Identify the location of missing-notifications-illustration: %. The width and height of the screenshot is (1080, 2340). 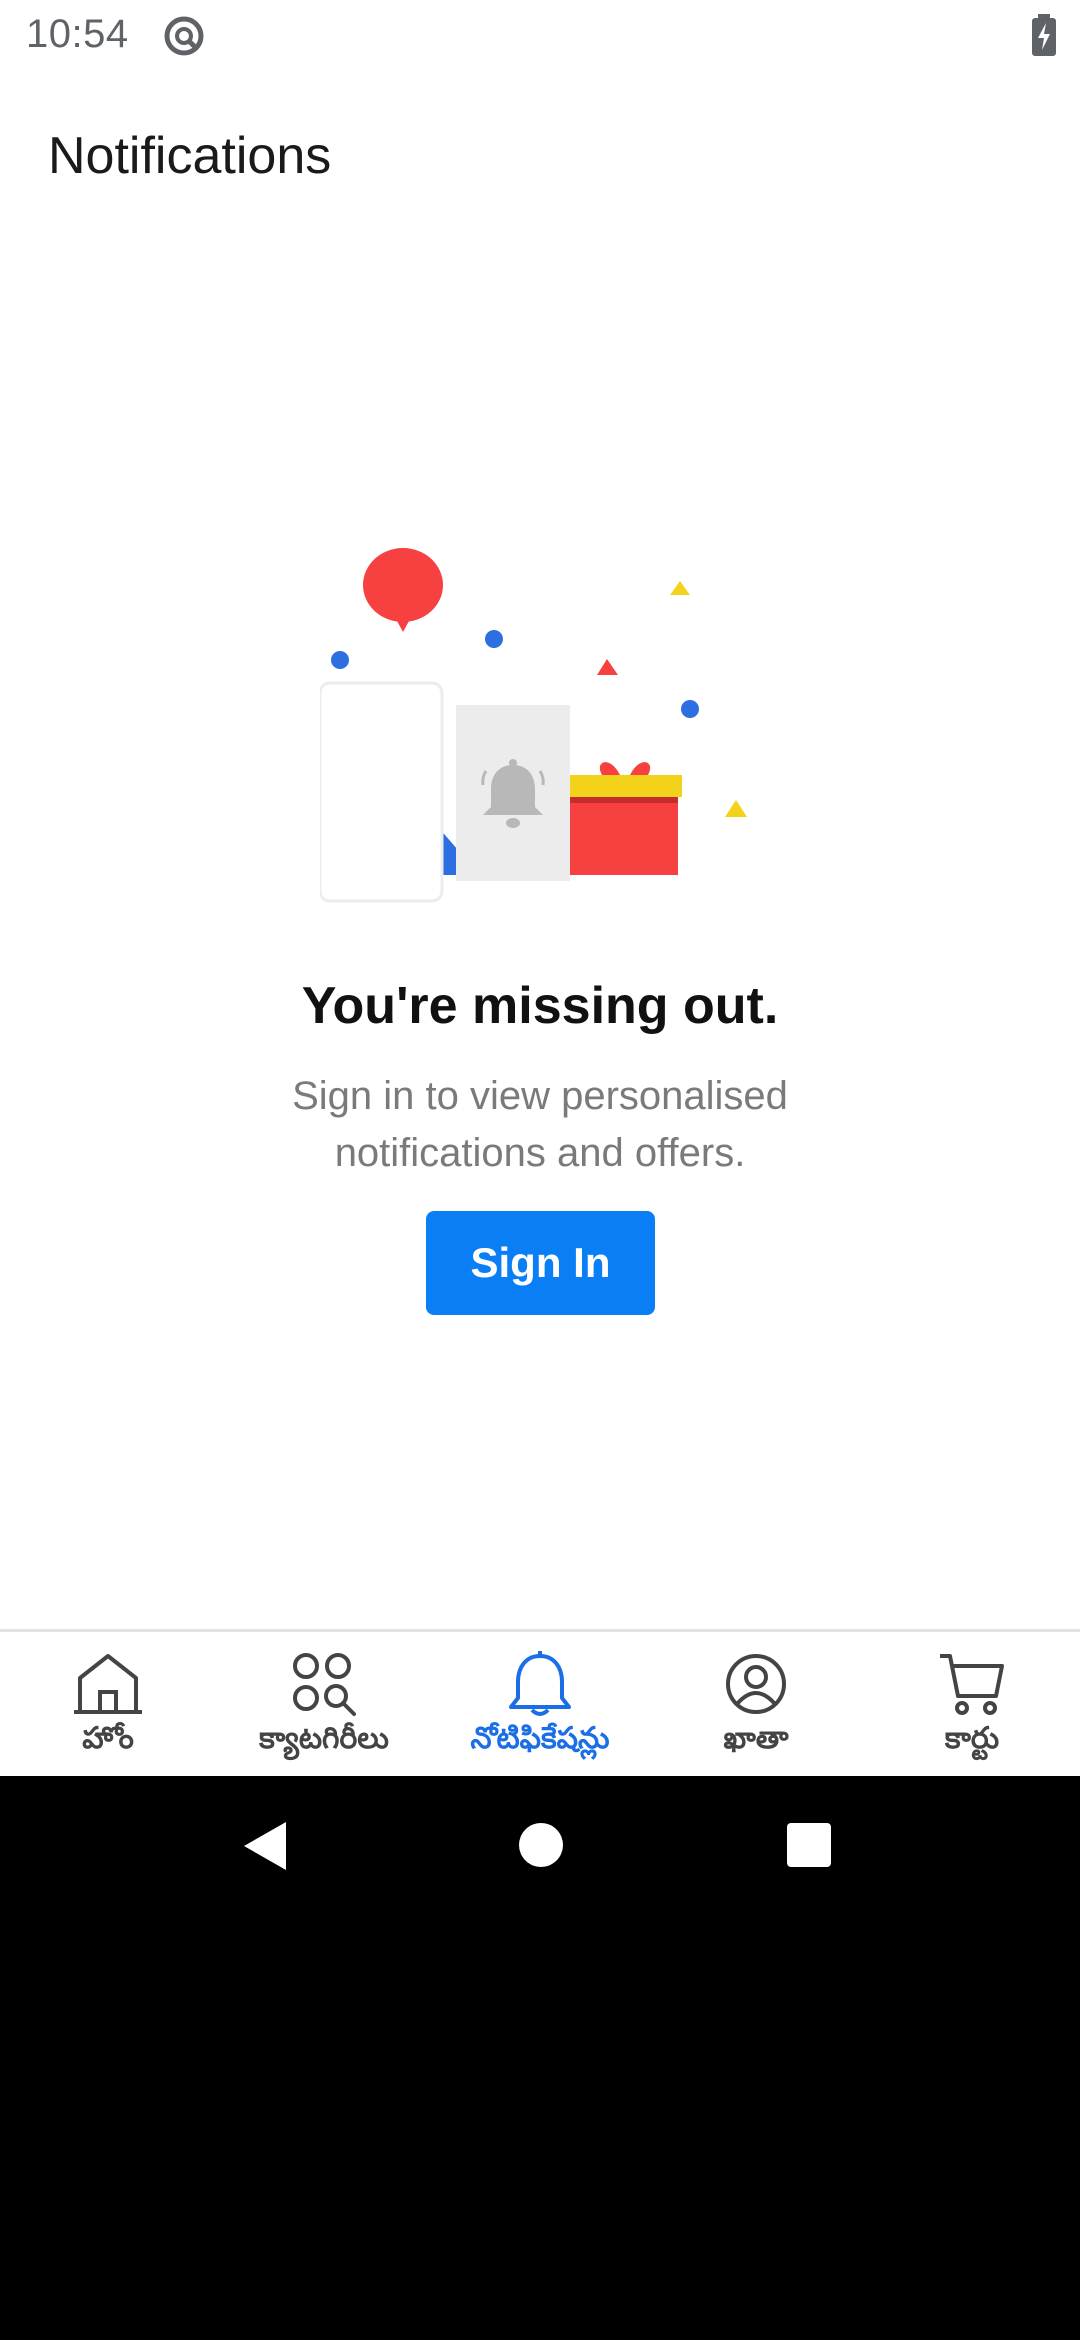
(533, 725).